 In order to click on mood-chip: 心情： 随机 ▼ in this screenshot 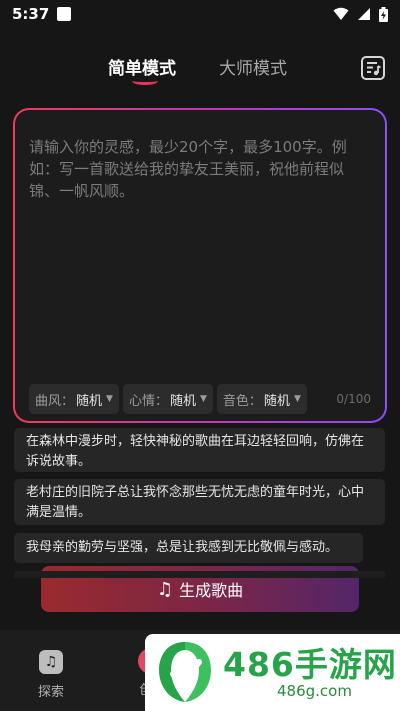, I will do `click(167, 399)`.